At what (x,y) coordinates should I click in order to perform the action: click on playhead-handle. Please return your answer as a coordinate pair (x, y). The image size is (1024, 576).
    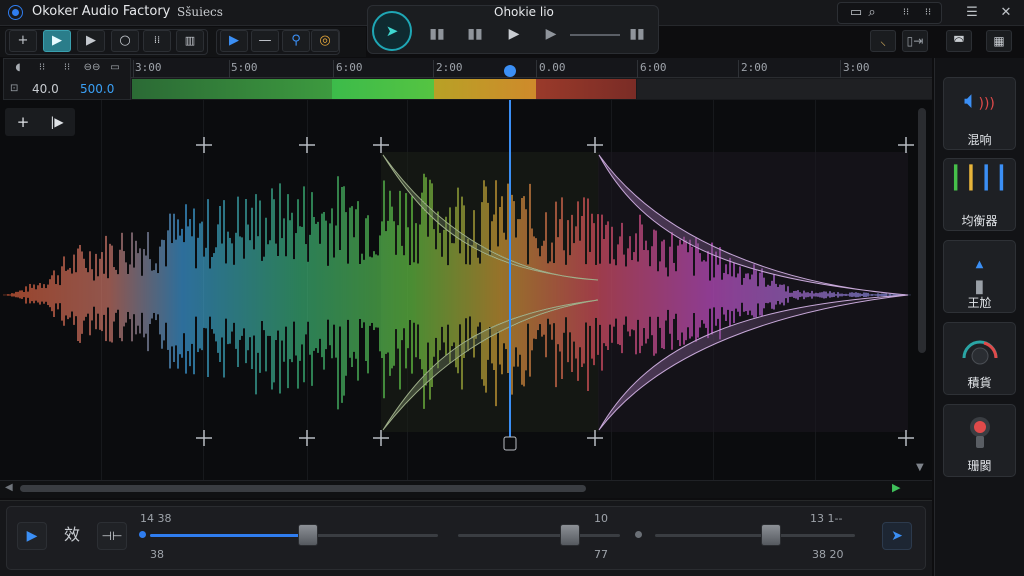
    Looking at the image, I should click on (510, 443).